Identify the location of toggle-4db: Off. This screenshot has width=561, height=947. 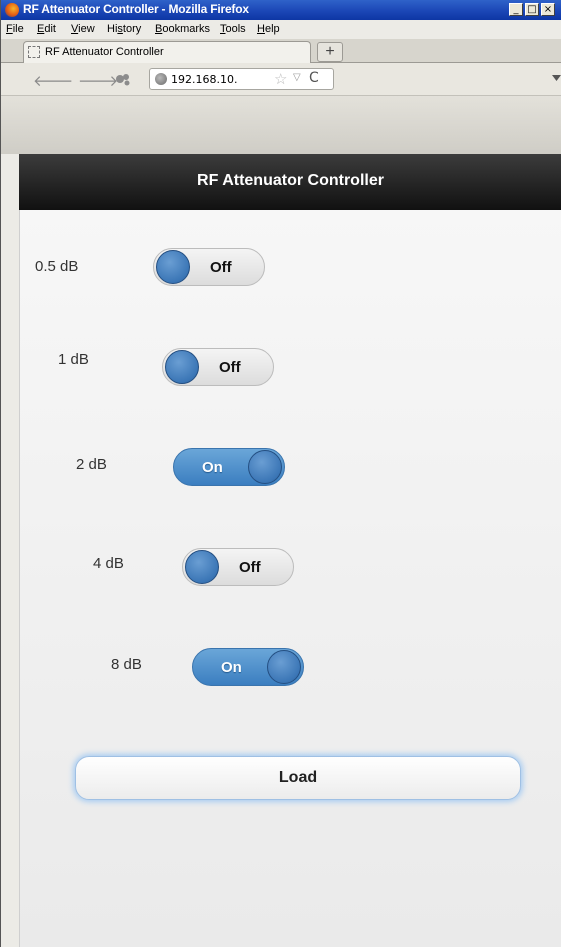
(238, 567).